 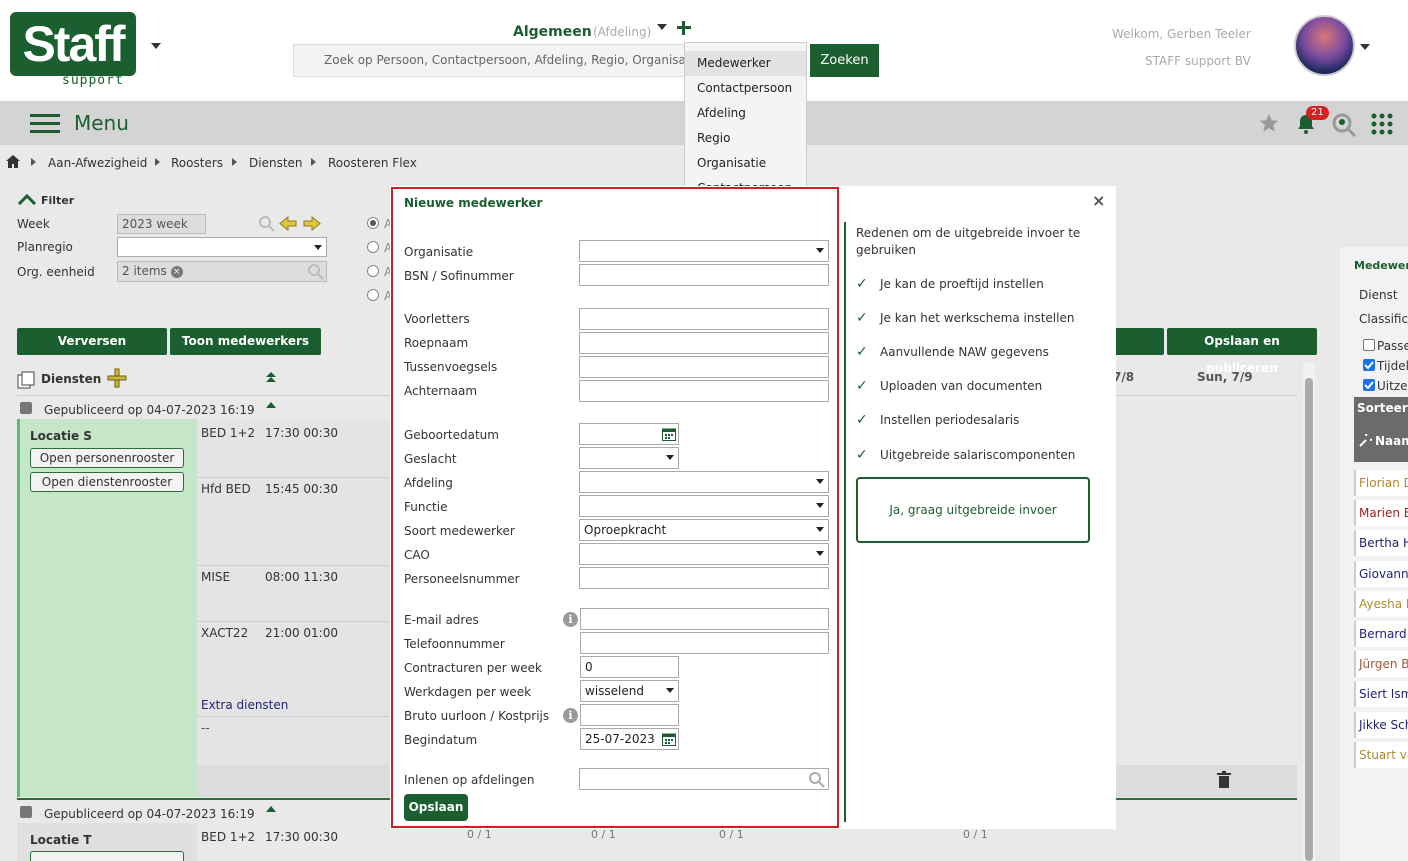 I want to click on org-search-icon, so click(x=316, y=272).